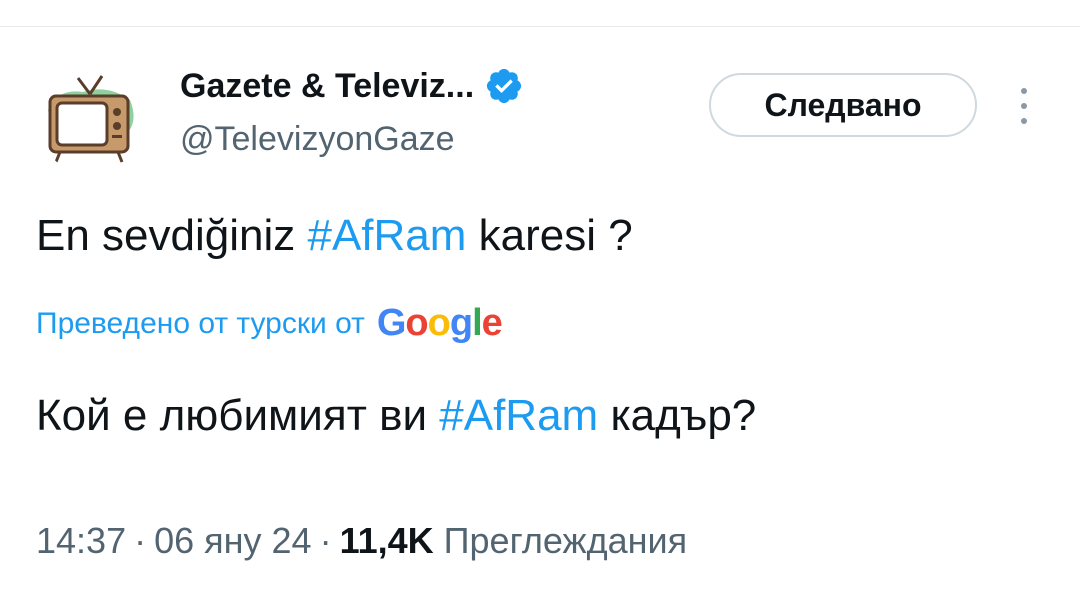  Describe the element at coordinates (565, 540) in the screenshot. I see `views-label: Преглеждания` at that location.